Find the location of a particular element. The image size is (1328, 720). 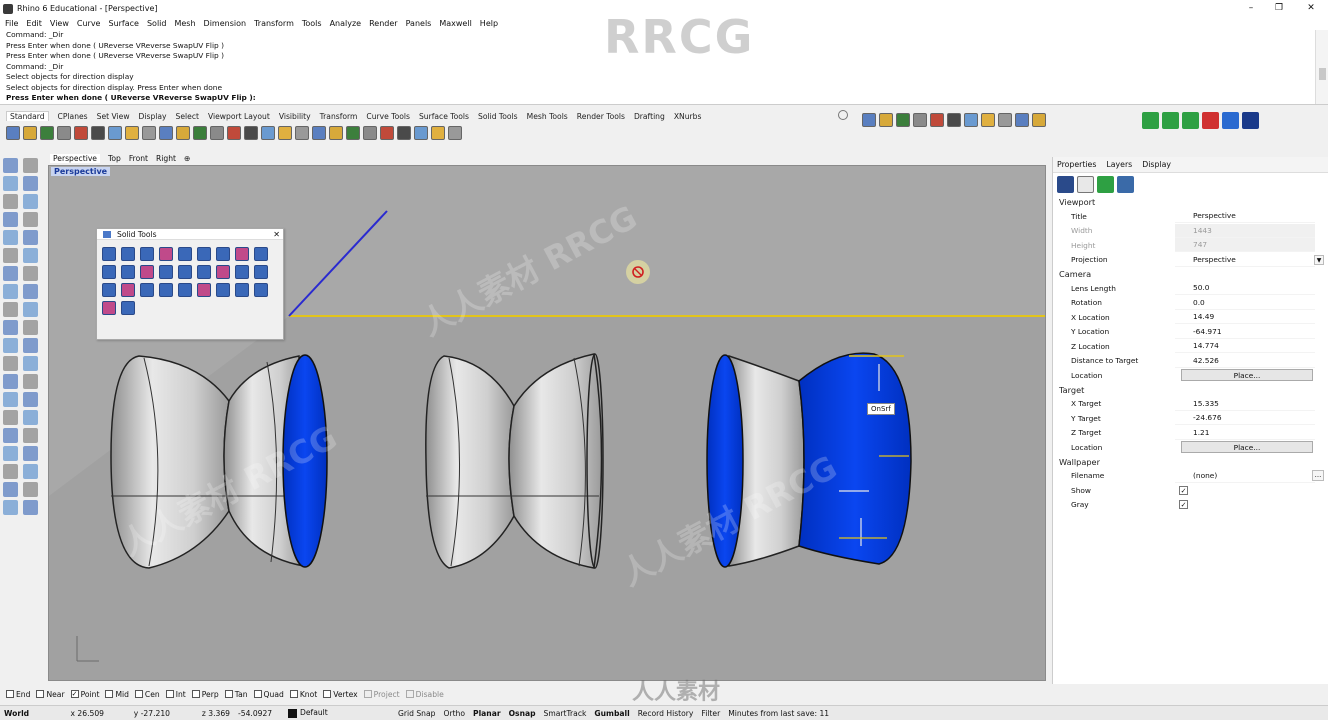

mirror-icon is located at coordinates (971, 120).